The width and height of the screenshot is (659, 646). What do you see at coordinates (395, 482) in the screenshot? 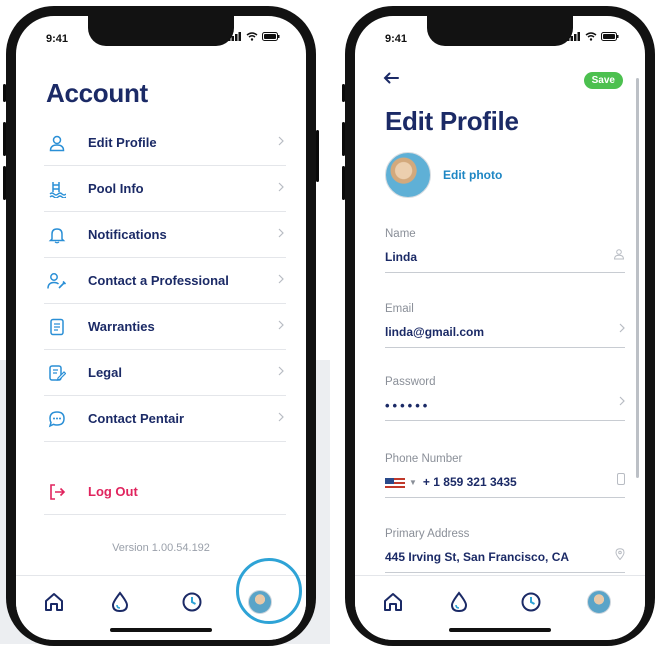
I see `us-flag-icon` at bounding box center [395, 482].